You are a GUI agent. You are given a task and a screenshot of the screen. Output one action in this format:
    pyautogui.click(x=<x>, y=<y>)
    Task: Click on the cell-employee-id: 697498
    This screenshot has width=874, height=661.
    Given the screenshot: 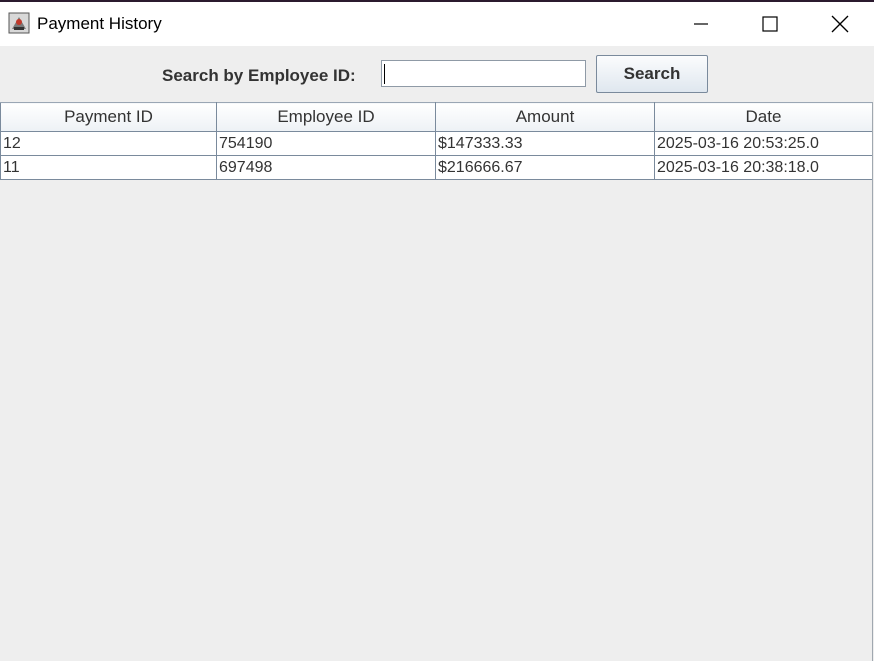 What is the action you would take?
    pyautogui.click(x=326, y=167)
    